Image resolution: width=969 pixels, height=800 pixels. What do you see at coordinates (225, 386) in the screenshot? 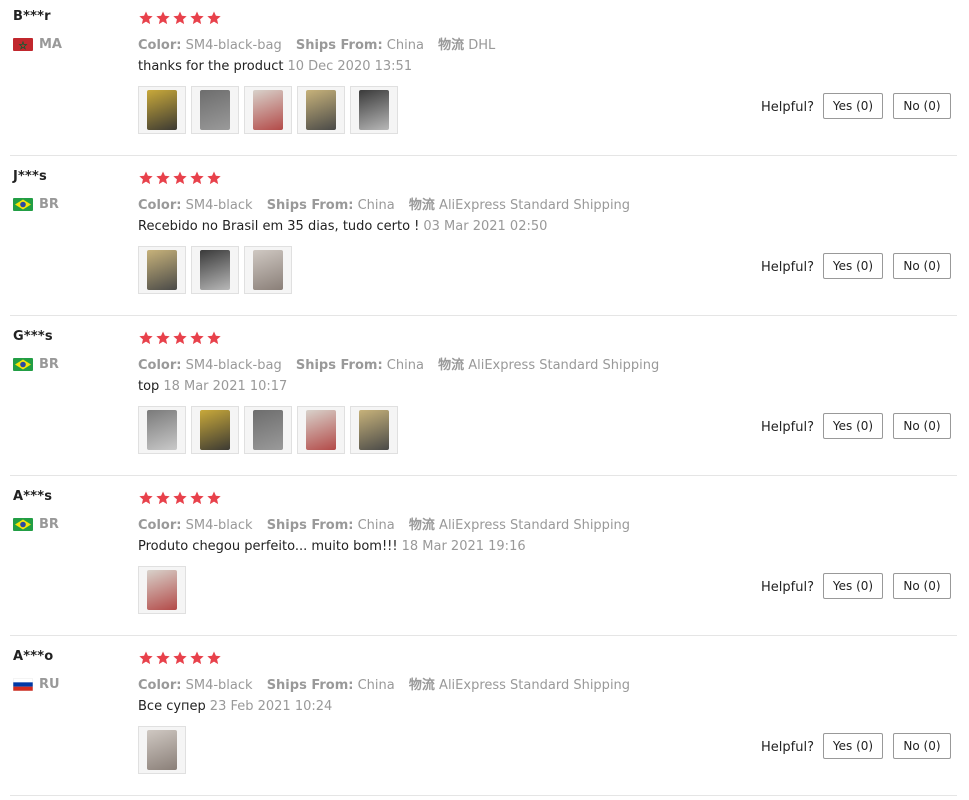
I see `review-date: 18 Mar 2021 10:17` at bounding box center [225, 386].